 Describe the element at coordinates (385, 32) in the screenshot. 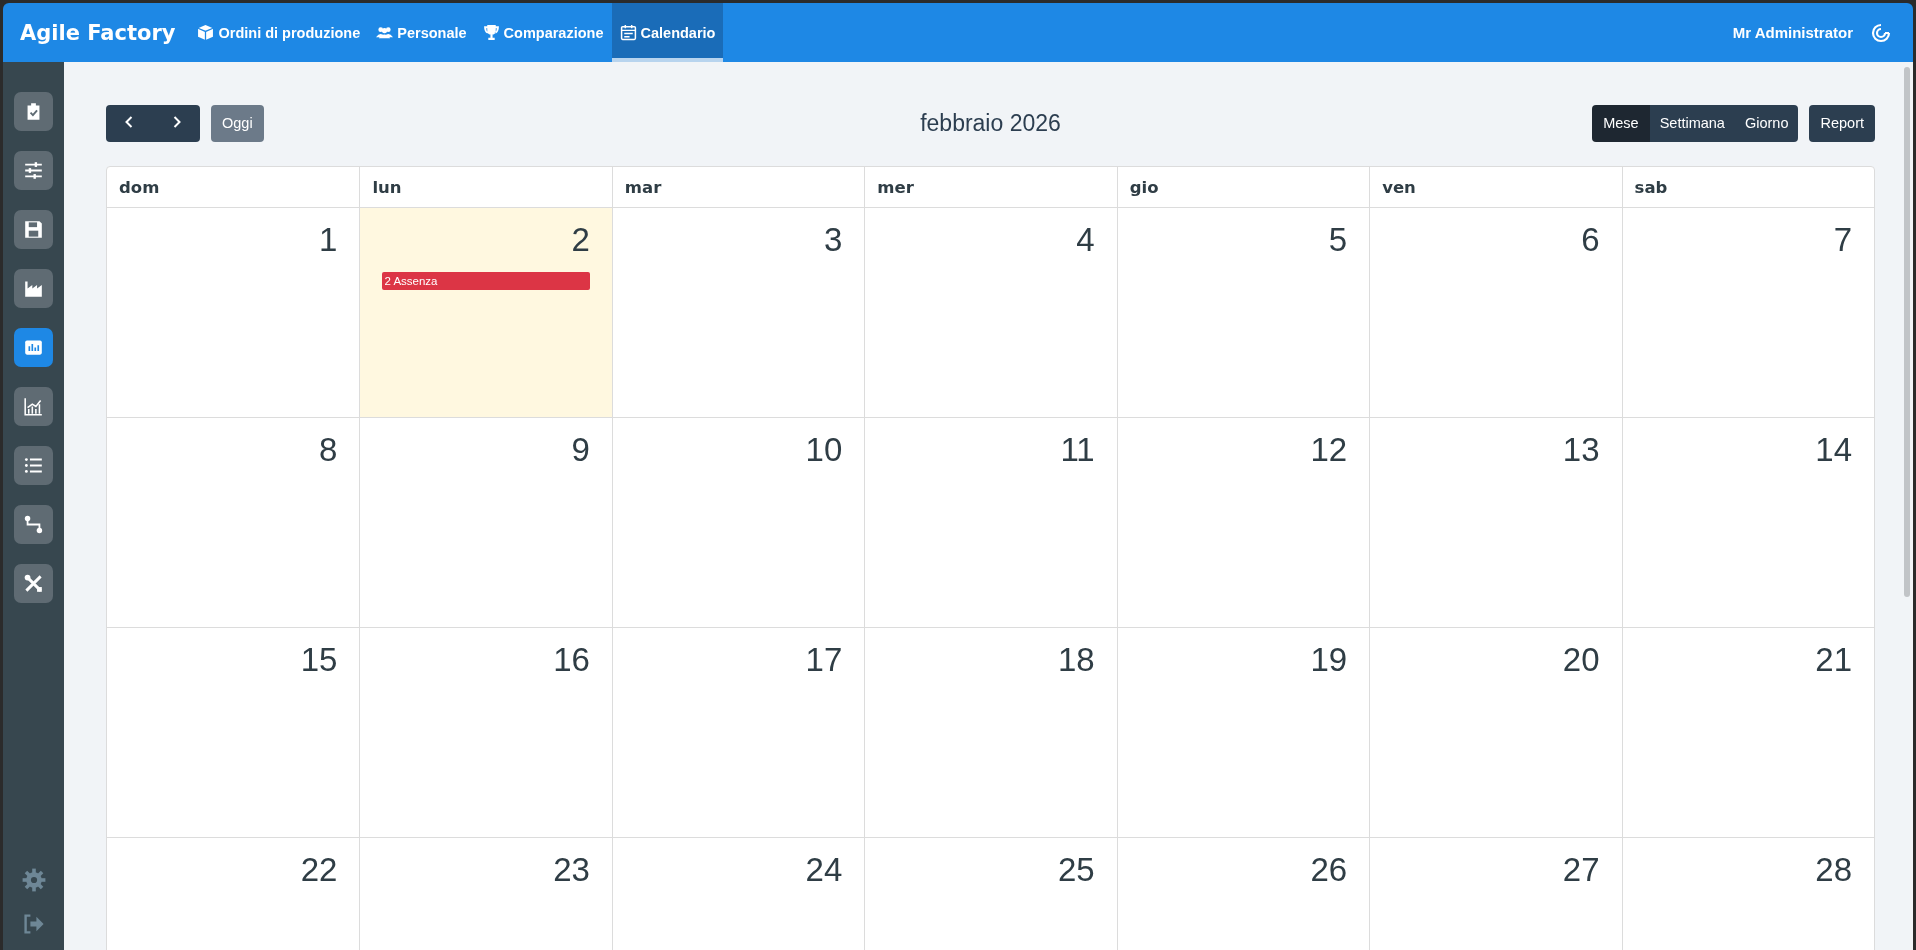

I see `people-icon` at that location.